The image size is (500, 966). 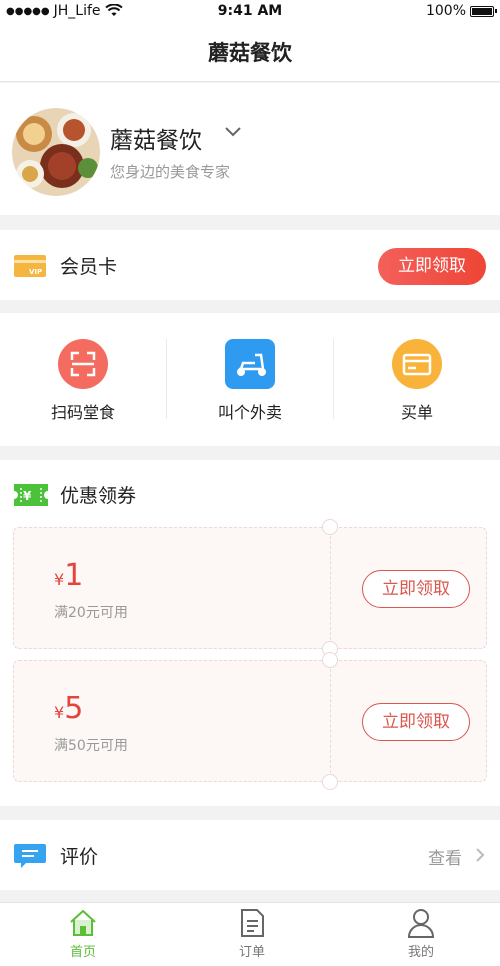 What do you see at coordinates (432, 266) in the screenshot?
I see `claim-member-card-button: 立即领取` at bounding box center [432, 266].